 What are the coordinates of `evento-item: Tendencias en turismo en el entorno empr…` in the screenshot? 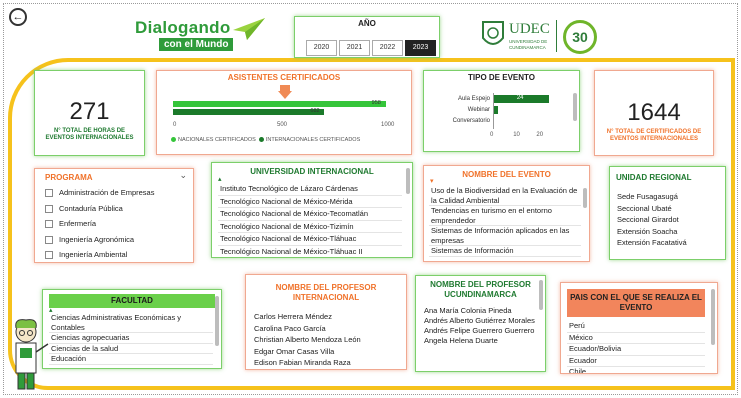 It's located at (505, 216).